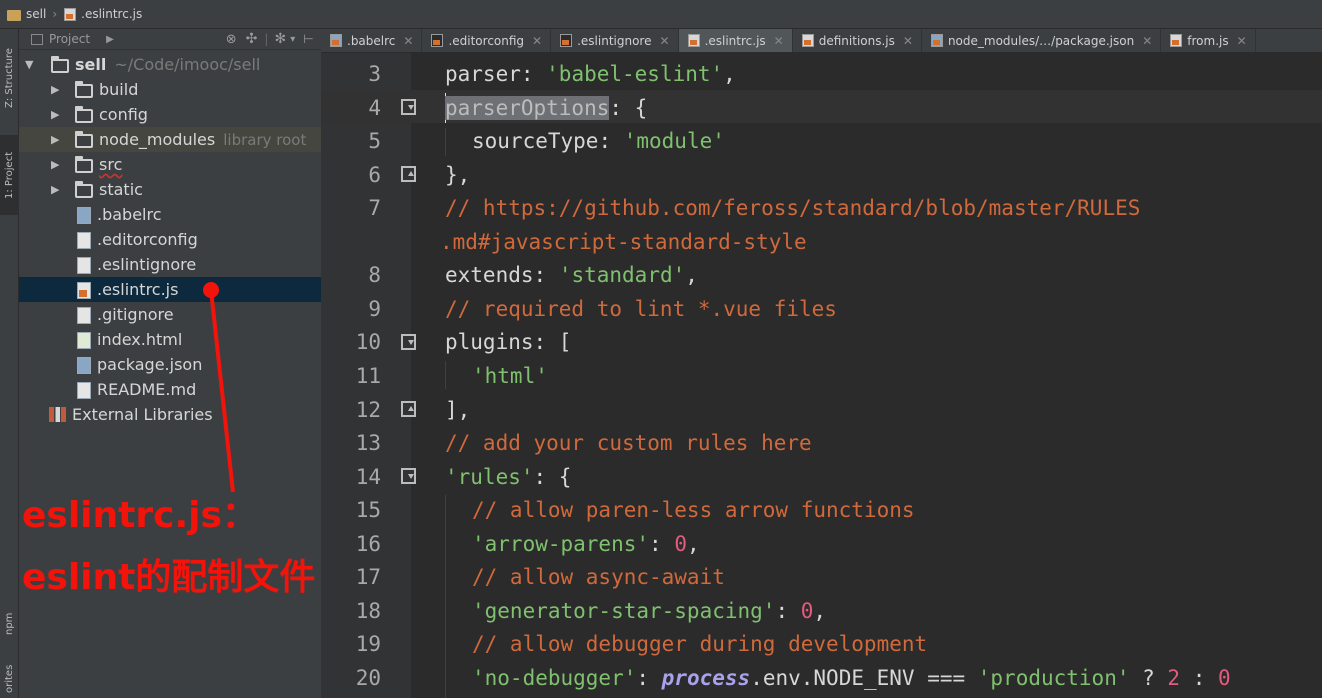 Image resolution: width=1322 pixels, height=698 pixels. Describe the element at coordinates (222, 391) in the screenshot. I see `annotation-line` at that location.